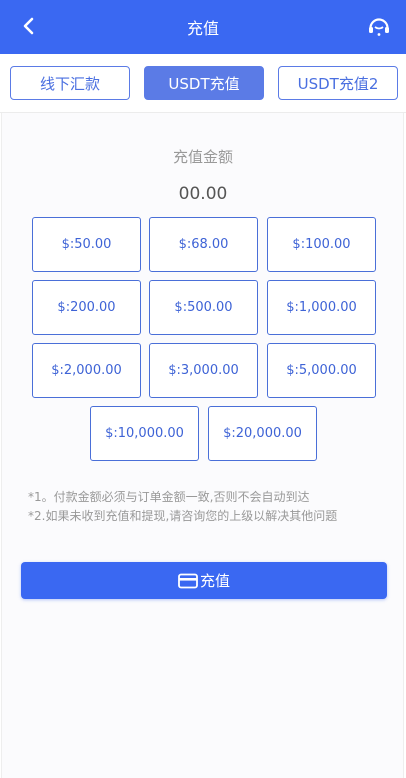 Image resolution: width=406 pixels, height=778 pixels. Describe the element at coordinates (202, 157) in the screenshot. I see `amount-label: 充值金额` at that location.